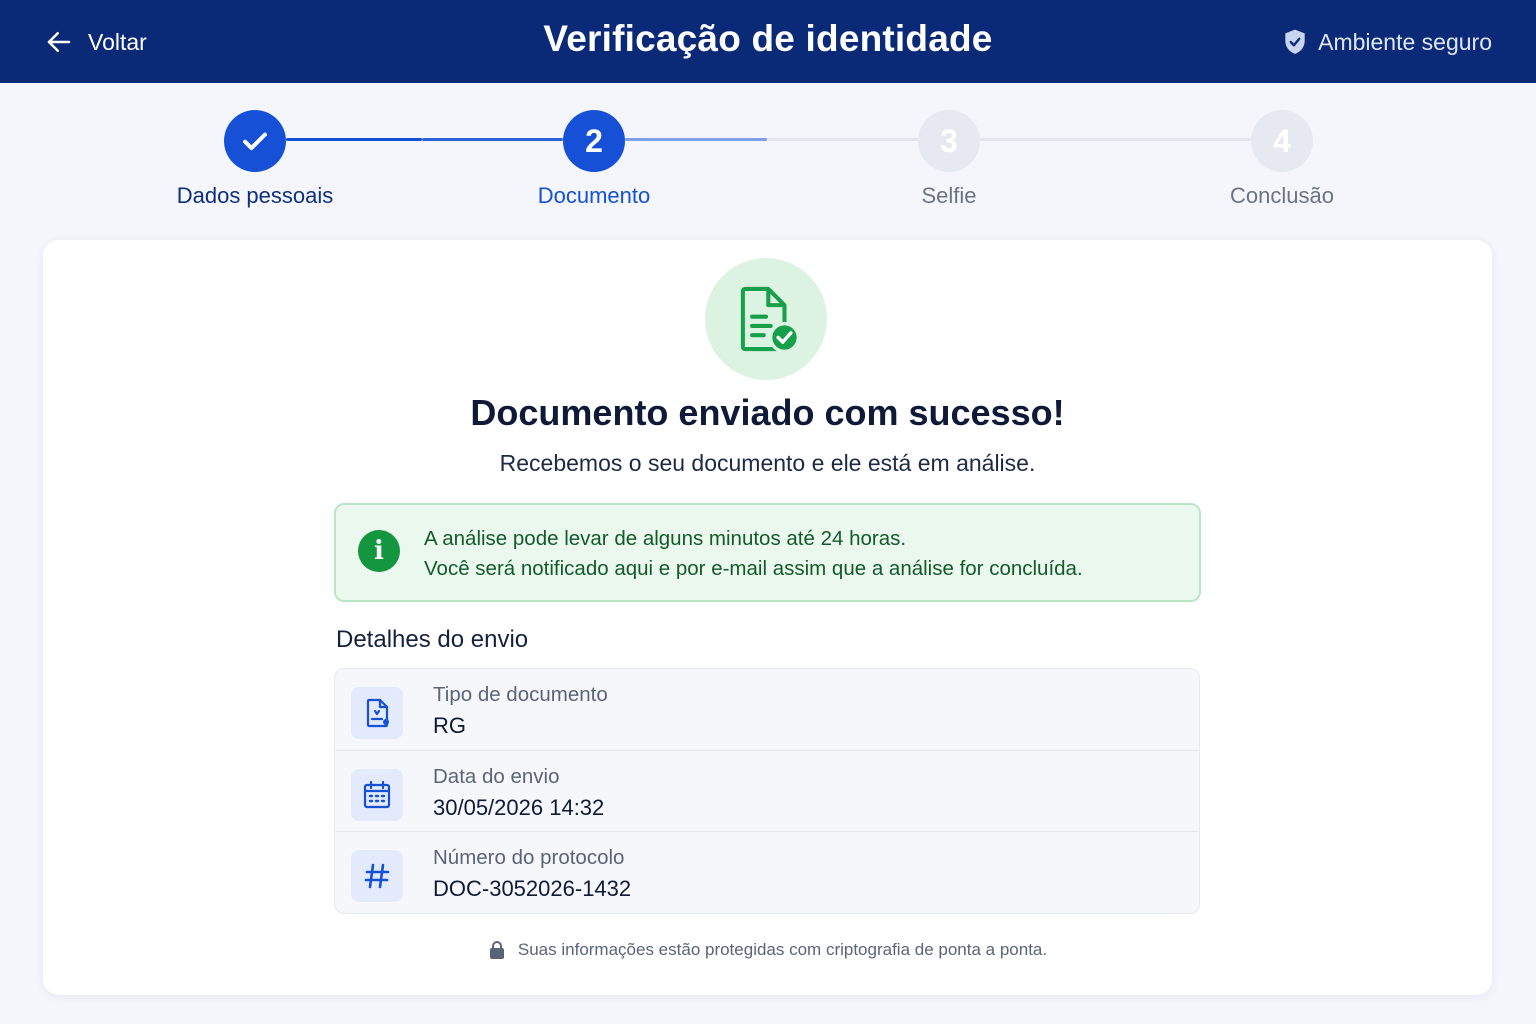 This screenshot has width=1536, height=1024. What do you see at coordinates (519, 807) in the screenshot?
I see `detail-value-submission-date: 30/05/2026 14:32` at bounding box center [519, 807].